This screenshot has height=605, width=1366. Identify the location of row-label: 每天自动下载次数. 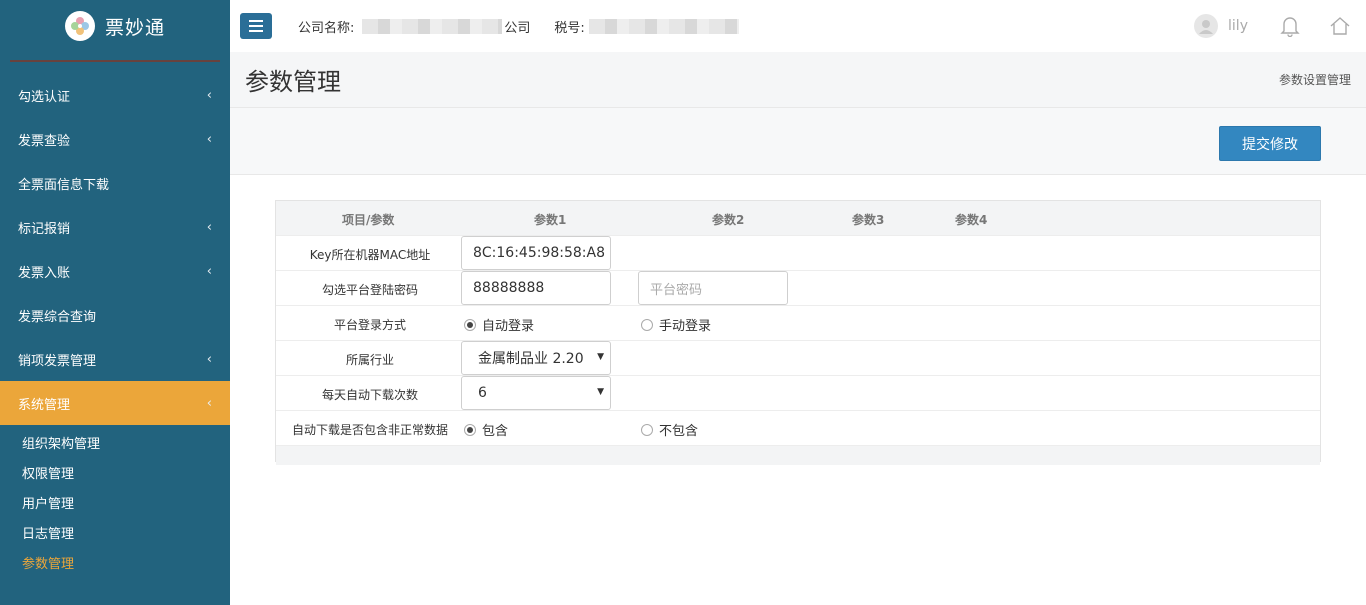
(369, 395).